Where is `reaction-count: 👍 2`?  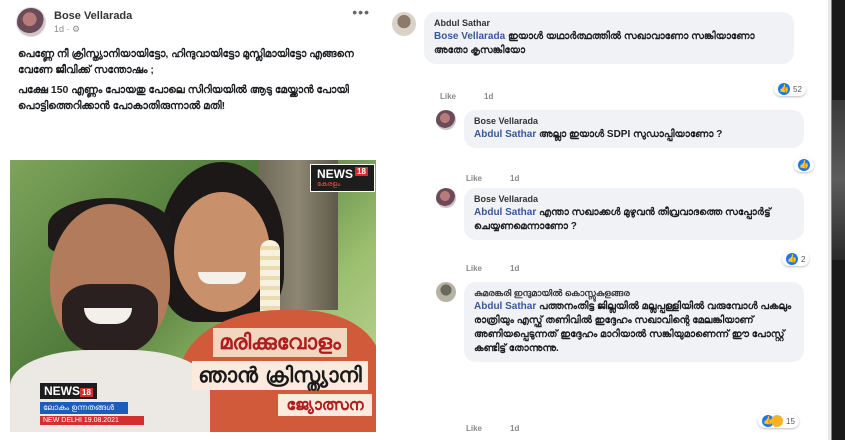
reaction-count: 👍 2 is located at coordinates (796, 259).